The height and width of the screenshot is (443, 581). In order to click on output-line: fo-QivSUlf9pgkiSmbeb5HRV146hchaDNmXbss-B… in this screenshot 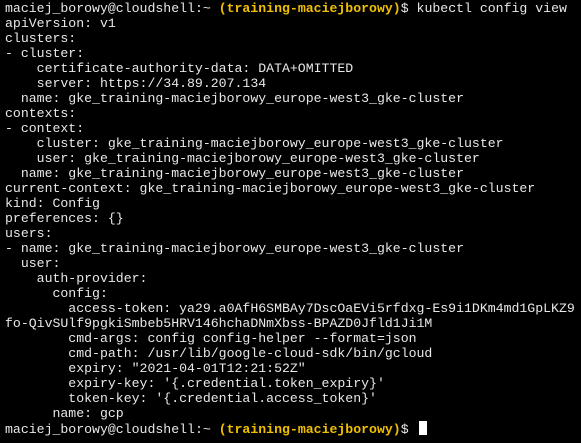, I will do `click(219, 323)`.